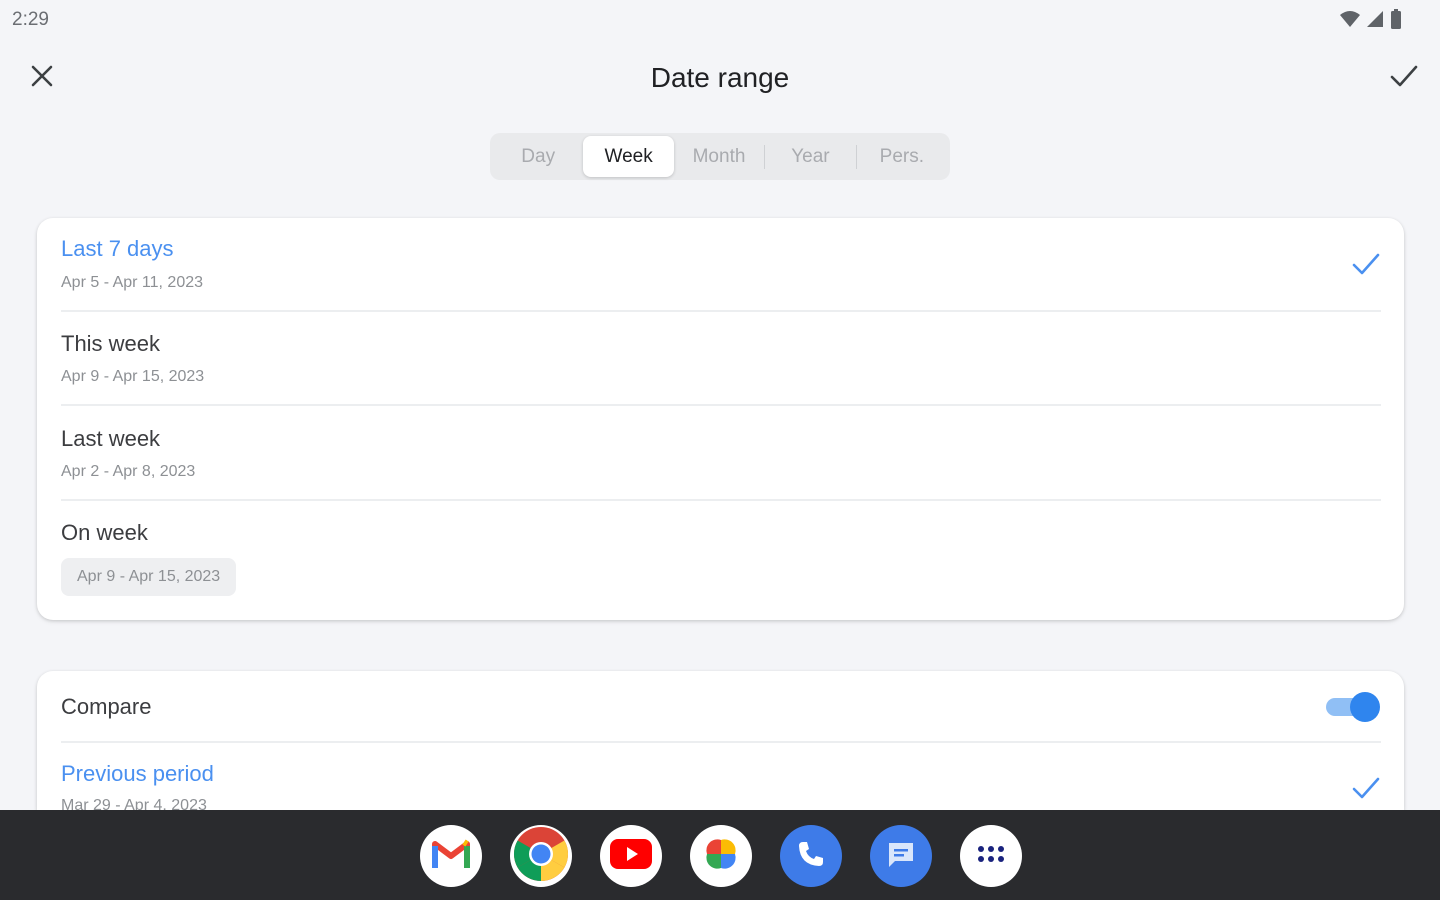 The image size is (1440, 900). I want to click on range-option-on-week: On week Apr 9 - Apr 15, 2023, so click(721, 560).